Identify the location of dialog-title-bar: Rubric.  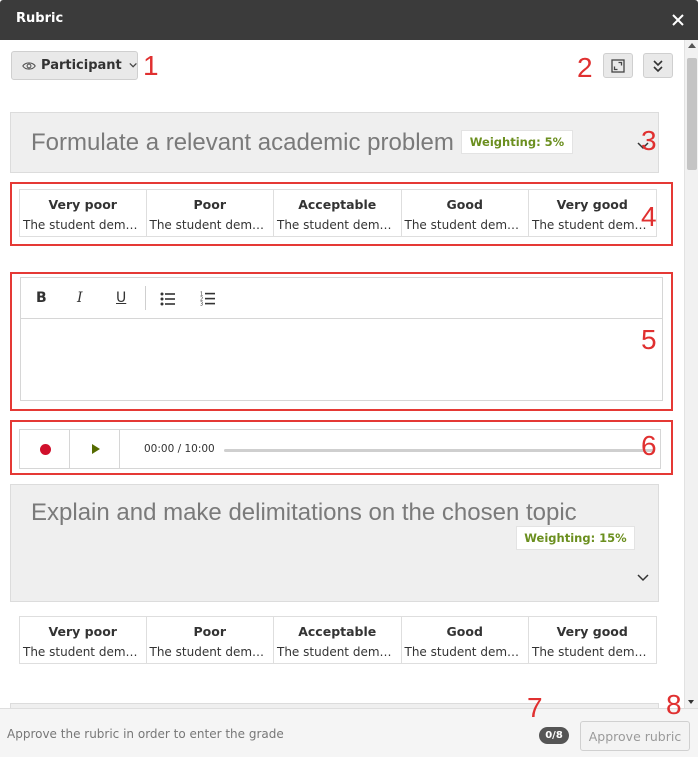
(349, 20).